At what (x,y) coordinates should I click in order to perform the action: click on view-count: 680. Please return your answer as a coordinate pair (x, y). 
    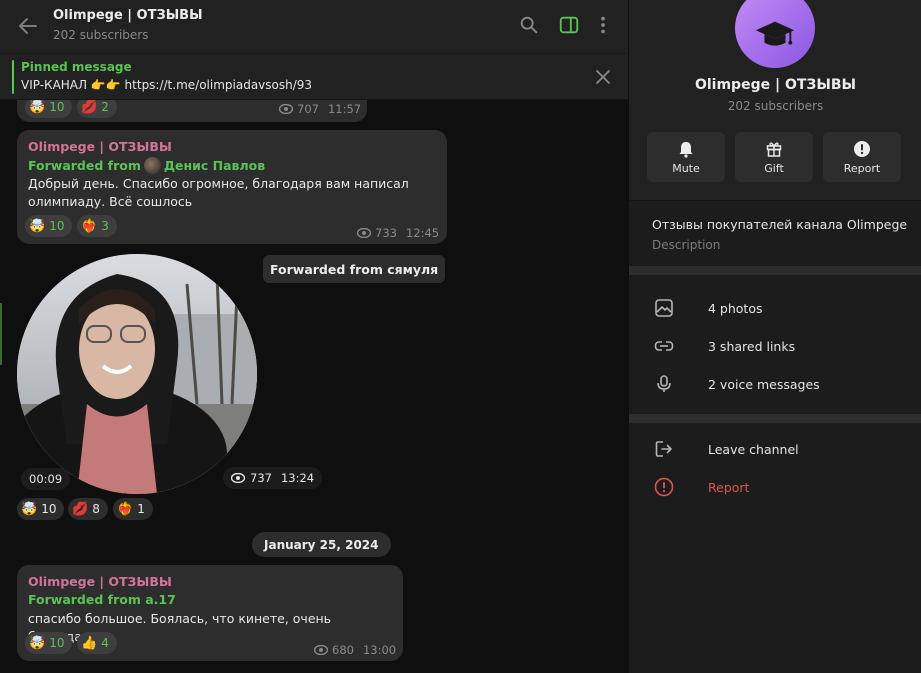
    Looking at the image, I should click on (343, 650).